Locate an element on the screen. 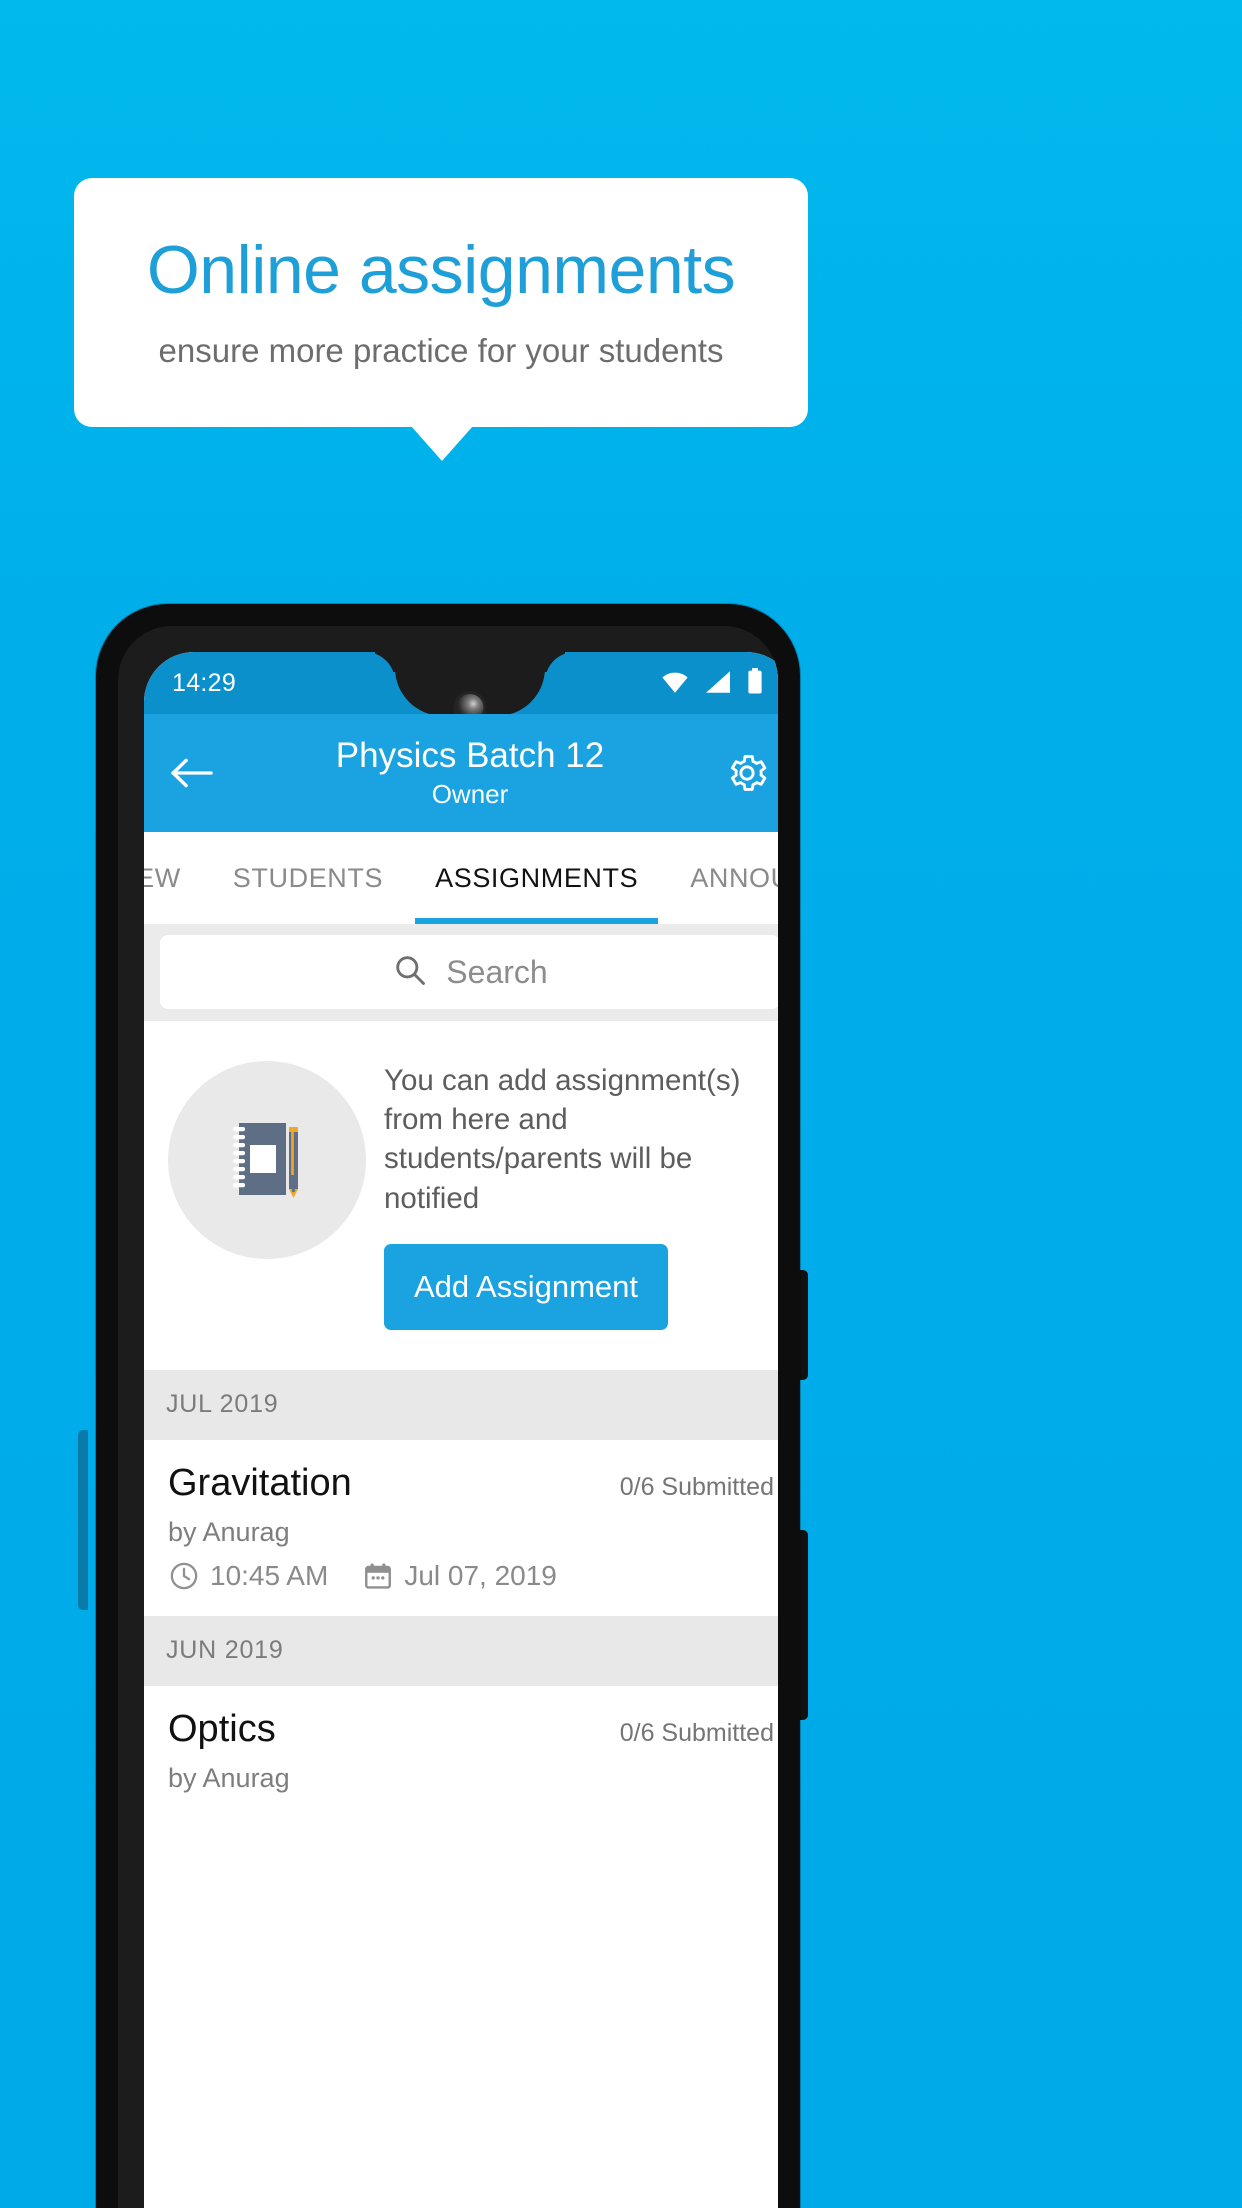  app-bar: Physics Batch 12 Owner is located at coordinates (461, 773).